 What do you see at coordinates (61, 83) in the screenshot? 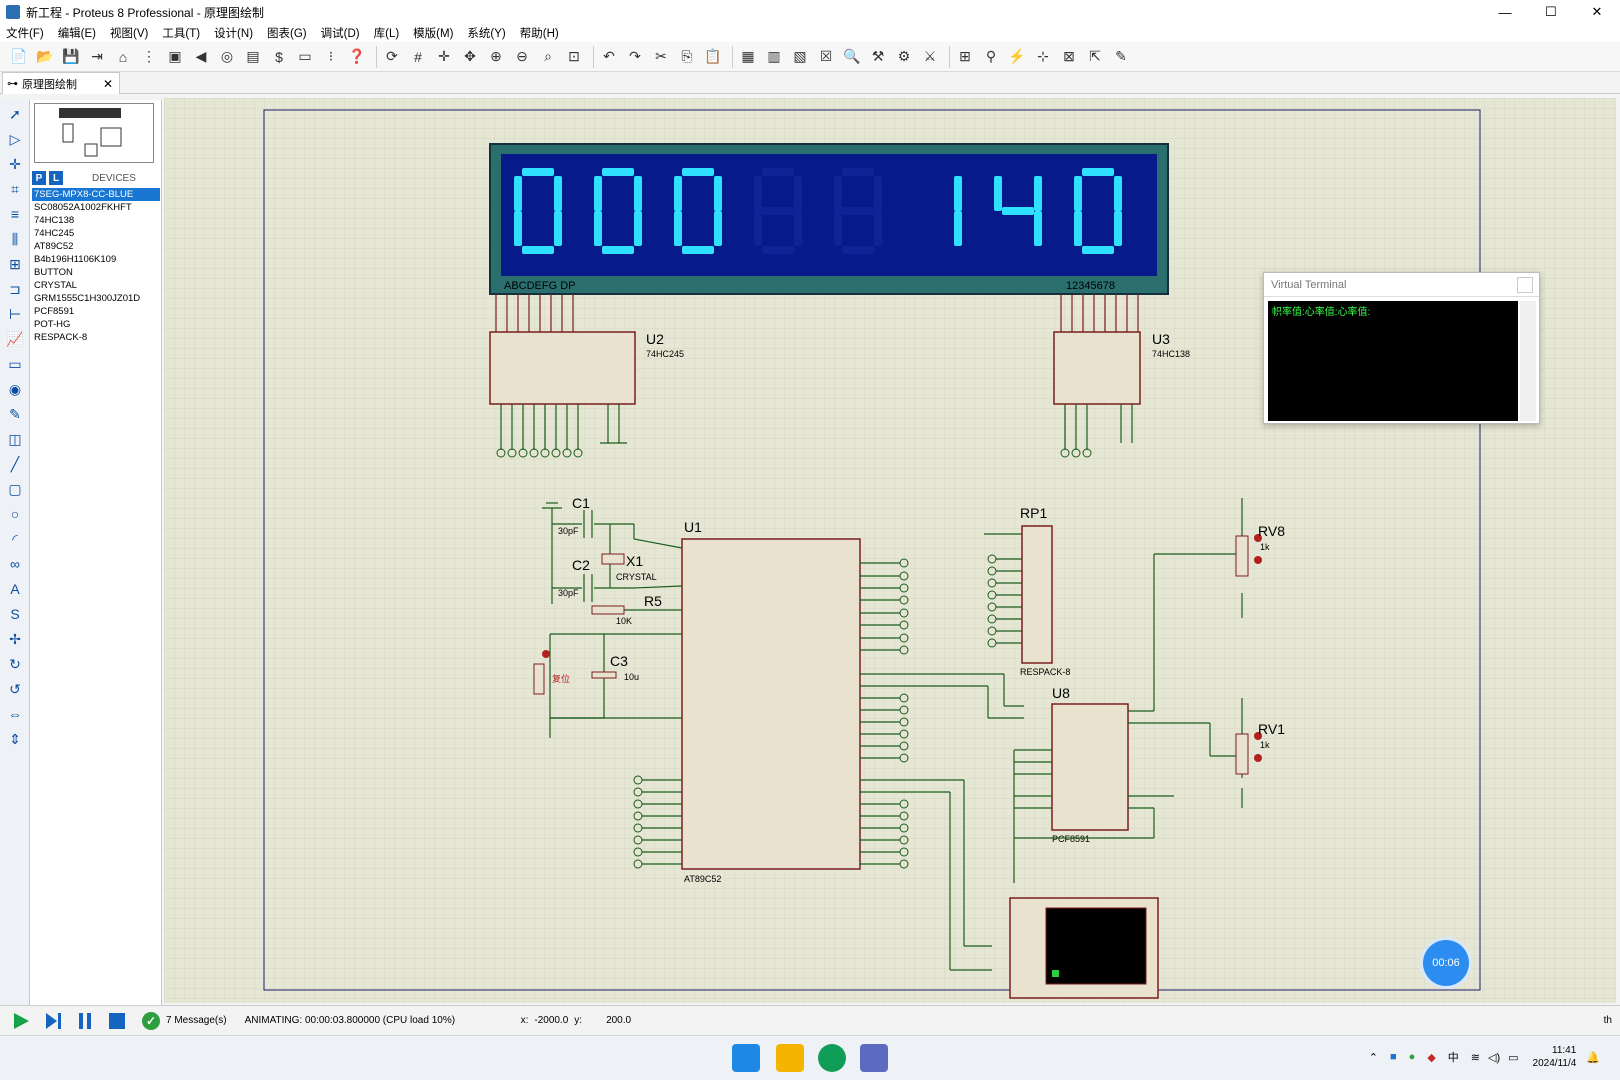
I see `tab-schematic-capture: ⊶ 原理图绘制 ✕` at bounding box center [61, 83].